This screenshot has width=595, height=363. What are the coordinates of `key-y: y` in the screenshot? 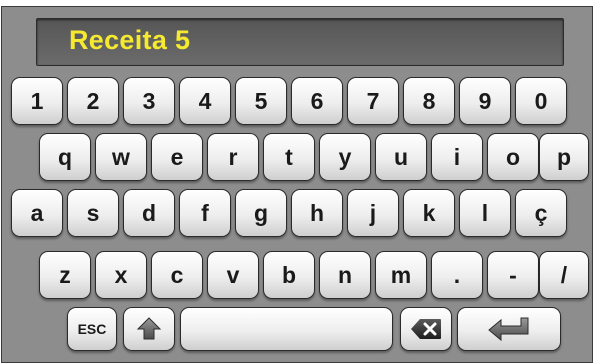 It's located at (345, 157).